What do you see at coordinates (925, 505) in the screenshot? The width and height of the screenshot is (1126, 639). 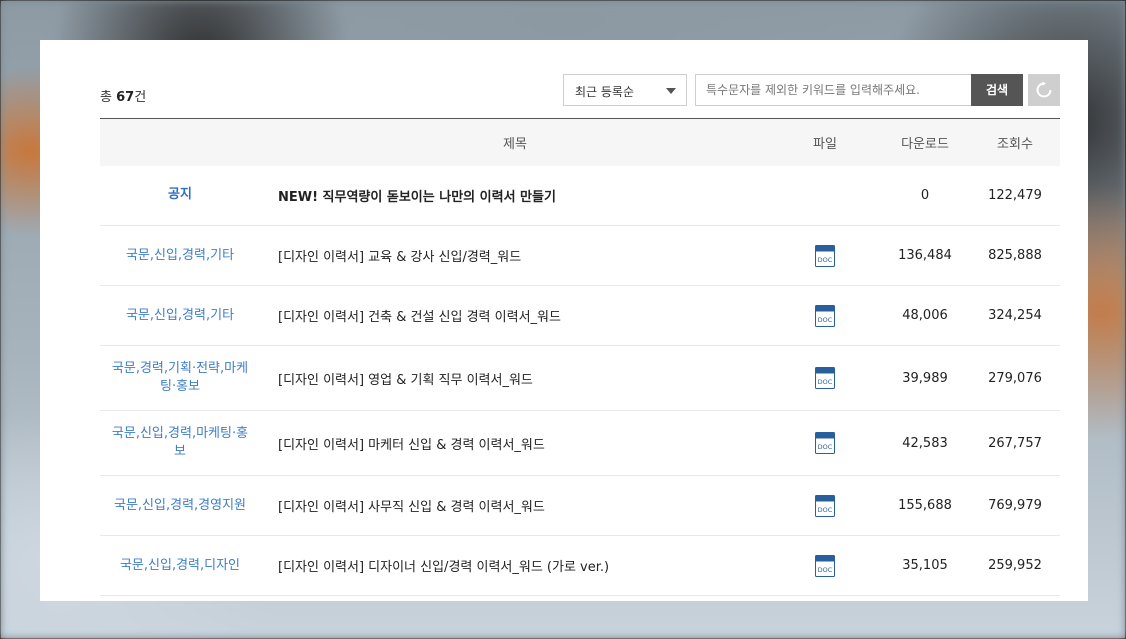 I see `row-downloads: 155,688` at bounding box center [925, 505].